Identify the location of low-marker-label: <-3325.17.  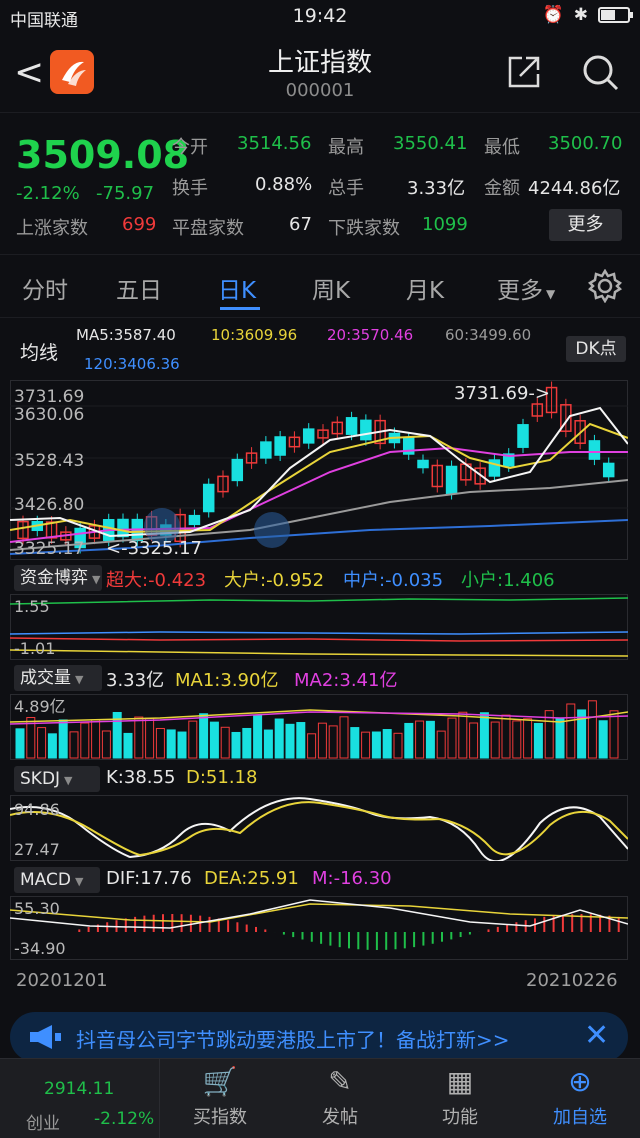
(154, 548).